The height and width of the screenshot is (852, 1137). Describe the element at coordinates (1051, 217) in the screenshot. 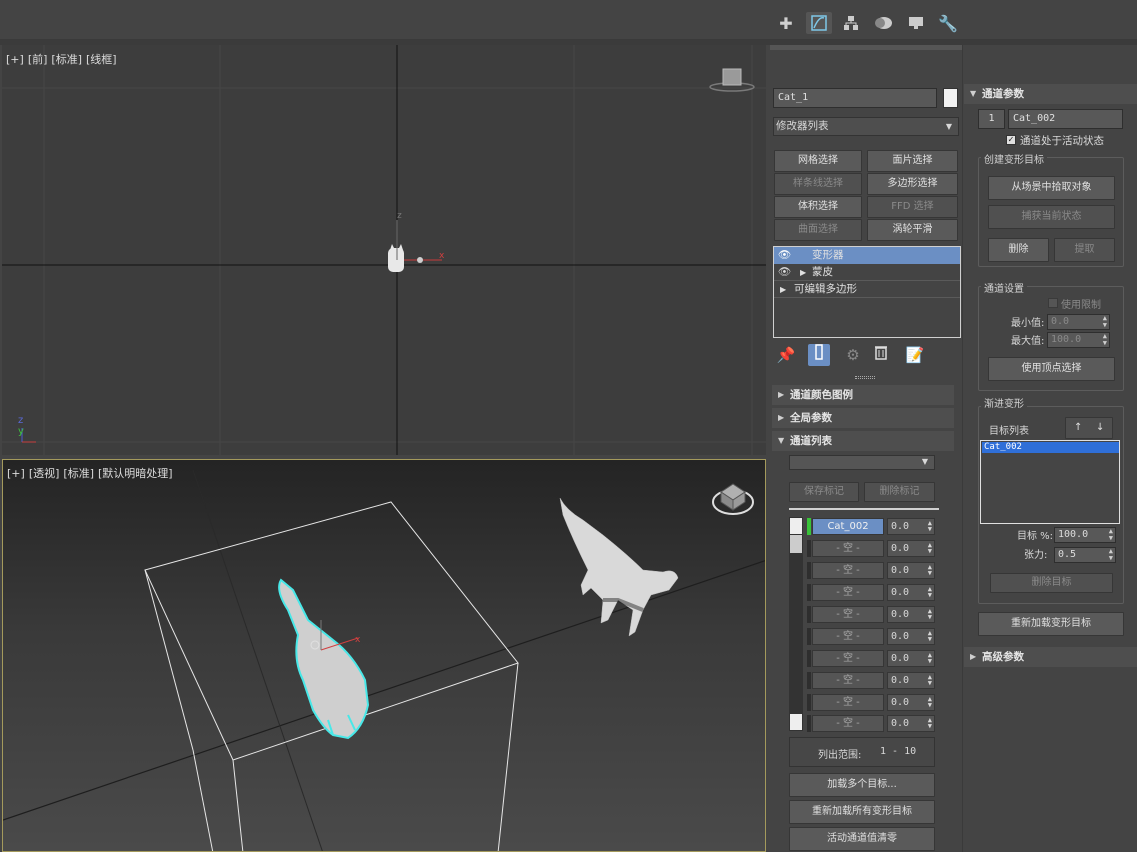

I see `capture-state-button: 捕获当前状态` at that location.